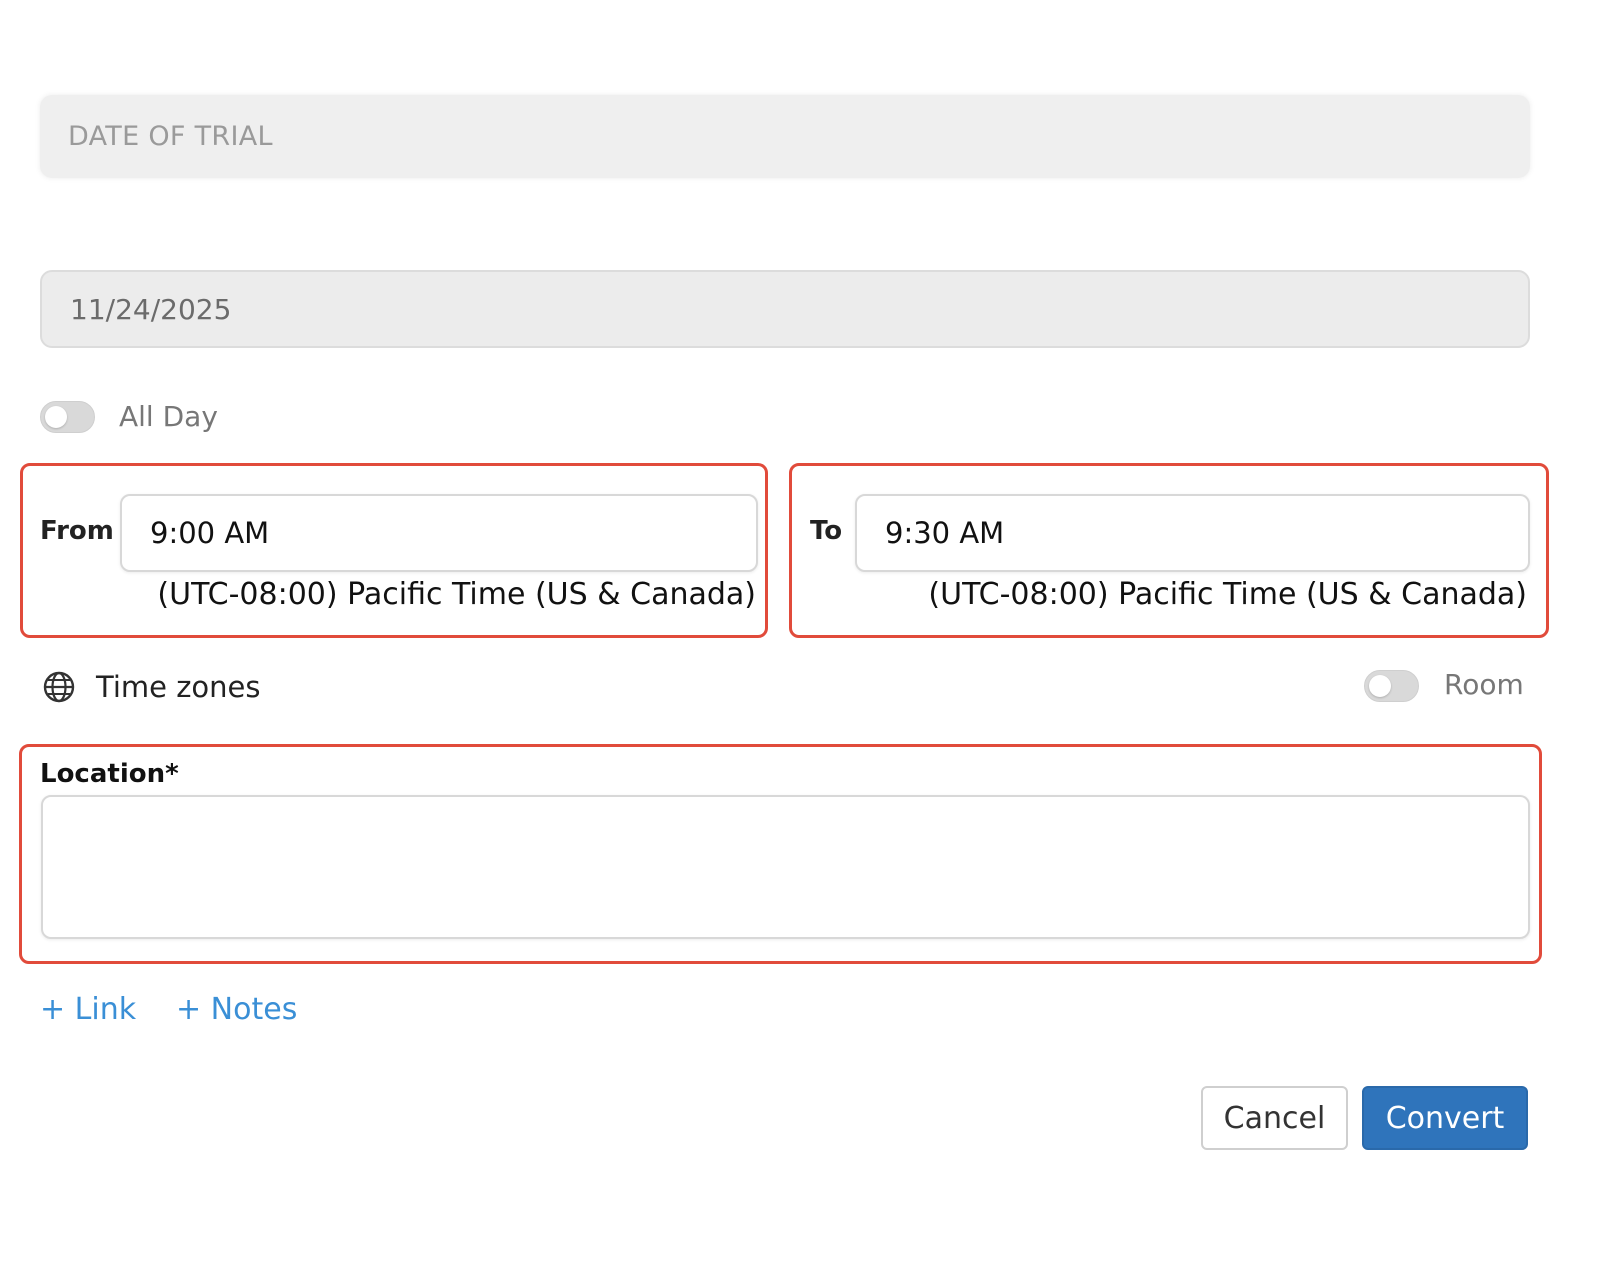 This screenshot has height=1275, width=1617. What do you see at coordinates (109, 774) in the screenshot?
I see `location-label: Location*` at bounding box center [109, 774].